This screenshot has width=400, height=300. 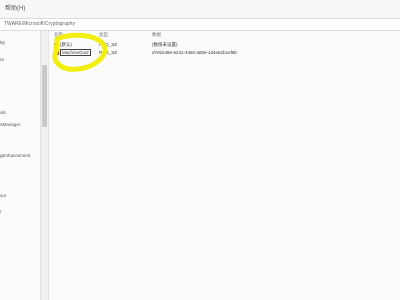 I want to click on tree-item: ols, so click(x=3, y=112).